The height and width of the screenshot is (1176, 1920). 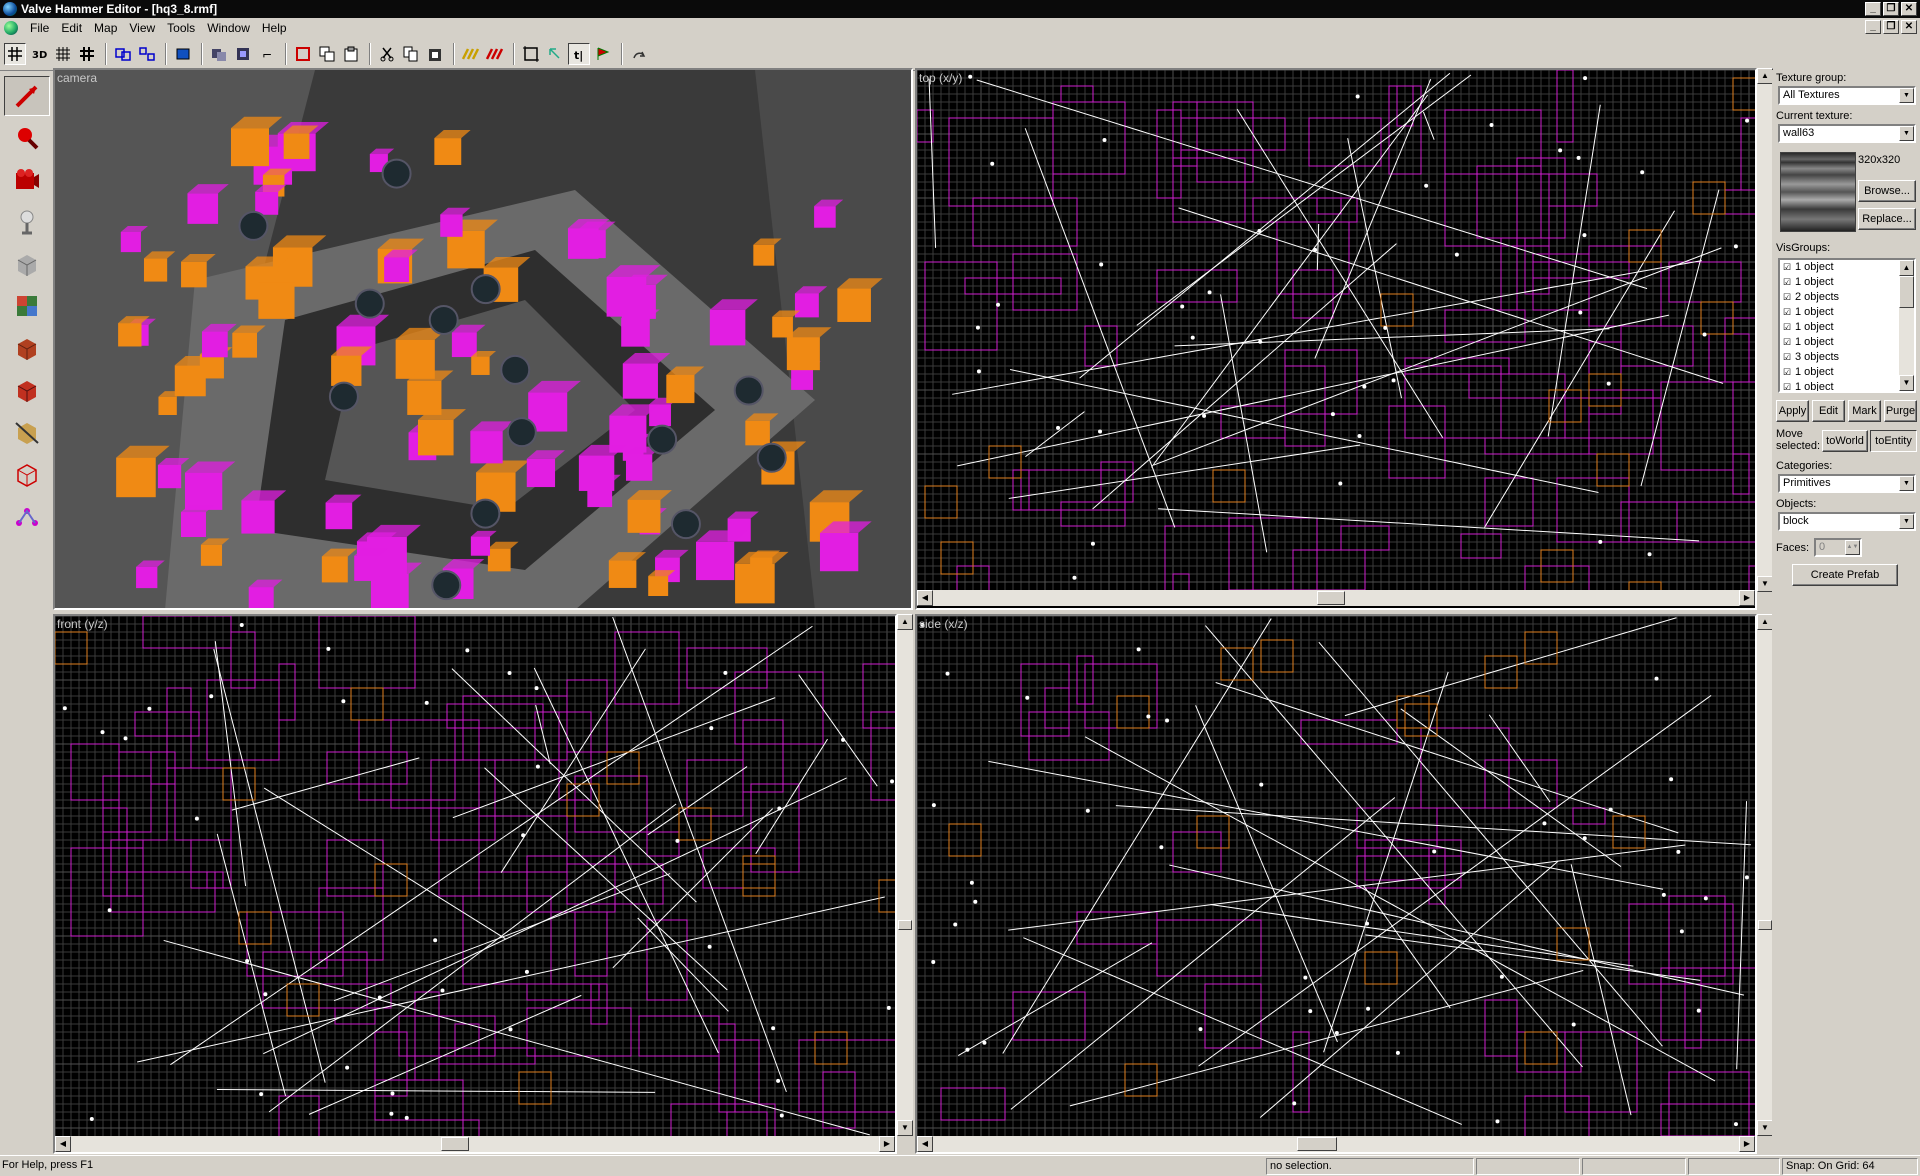 I want to click on spin-arrows-icon: ▲▼, so click(x=1852, y=547).